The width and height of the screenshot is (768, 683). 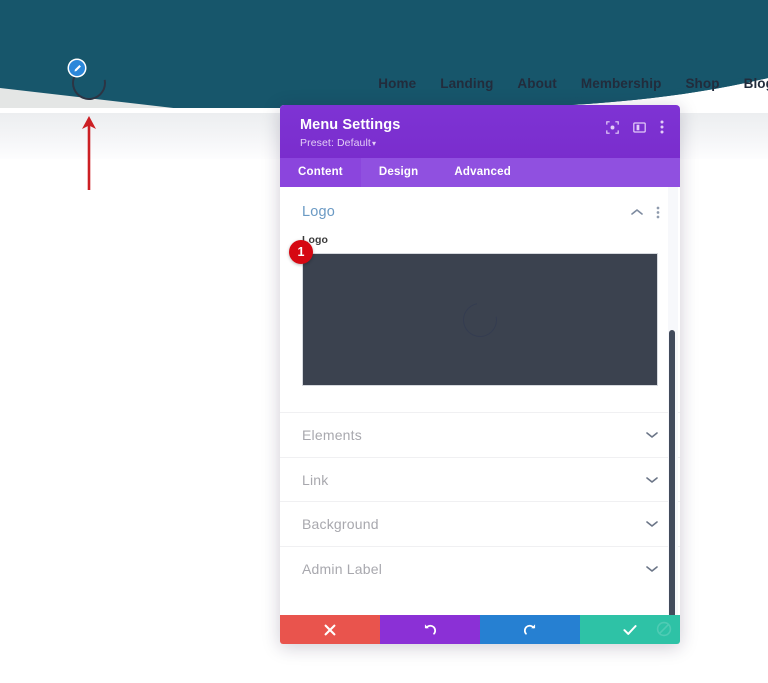 What do you see at coordinates (301, 252) in the screenshot?
I see `step-badge-1: 1` at bounding box center [301, 252].